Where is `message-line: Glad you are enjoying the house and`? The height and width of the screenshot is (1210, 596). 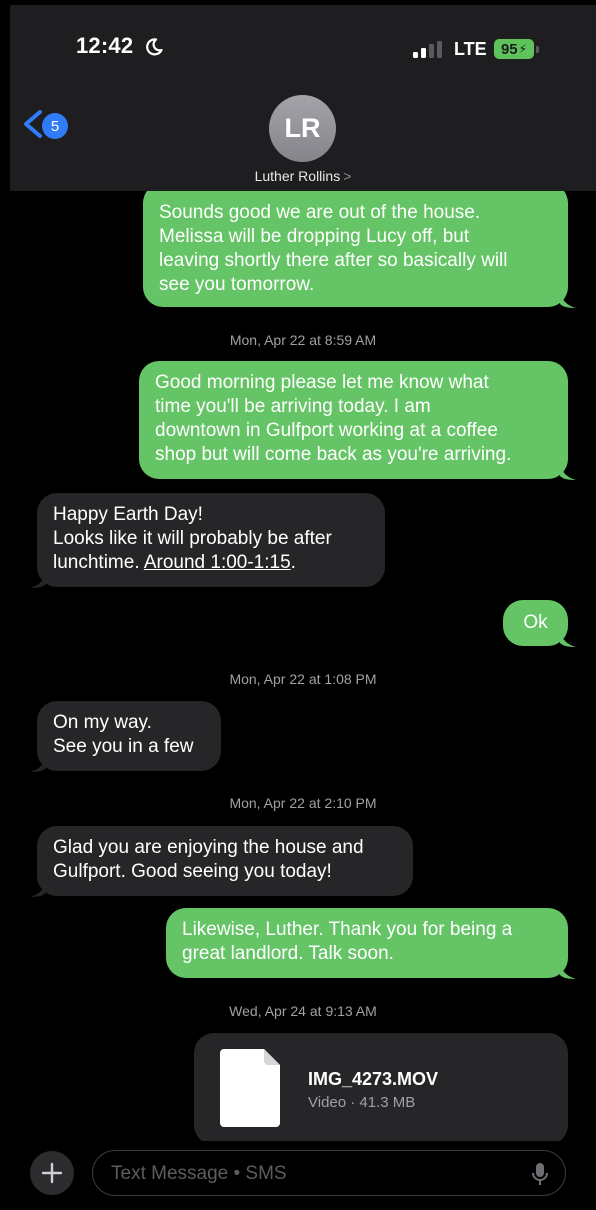
message-line: Glad you are enjoying the house and is located at coordinates (208, 847).